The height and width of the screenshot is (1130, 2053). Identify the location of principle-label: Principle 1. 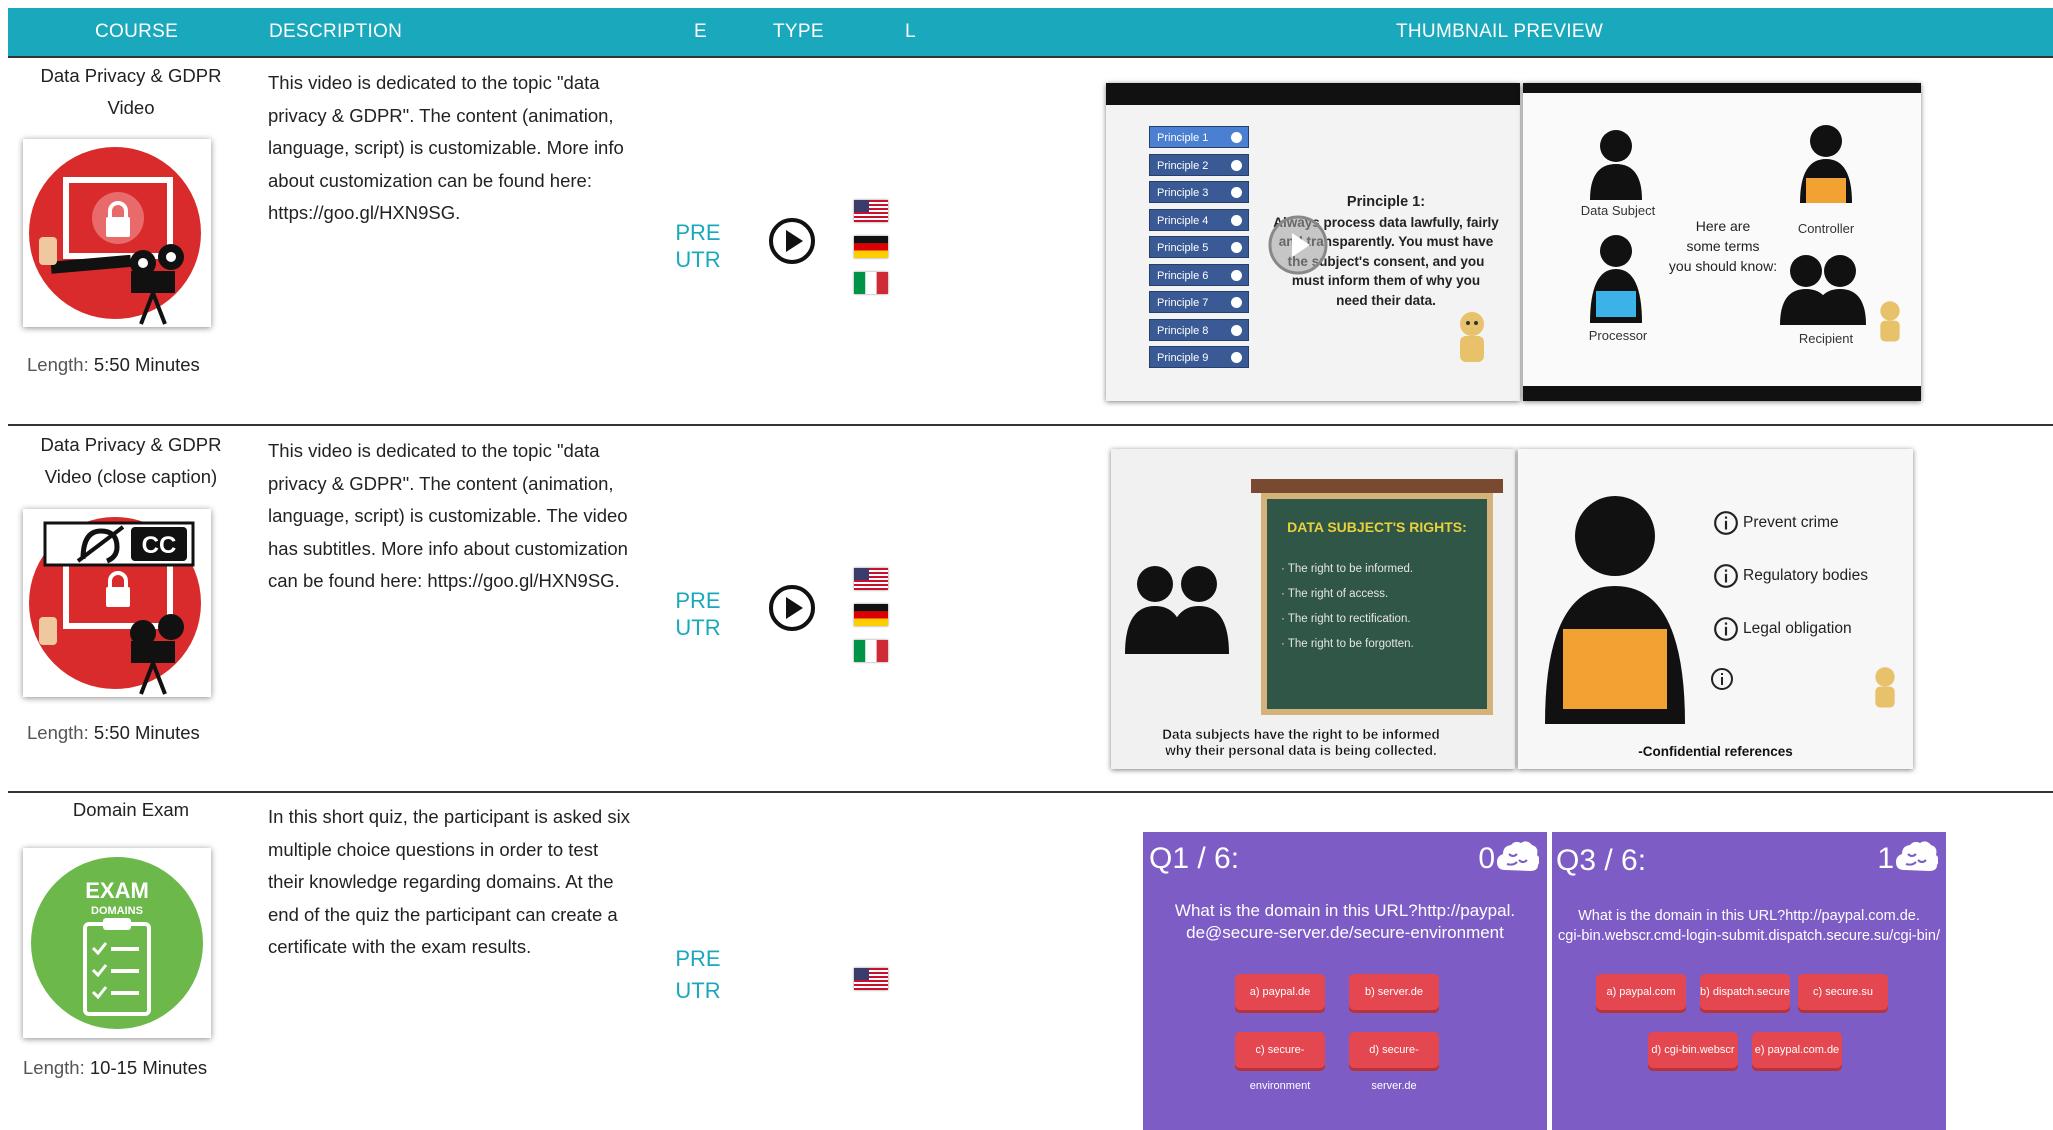
(1183, 138).